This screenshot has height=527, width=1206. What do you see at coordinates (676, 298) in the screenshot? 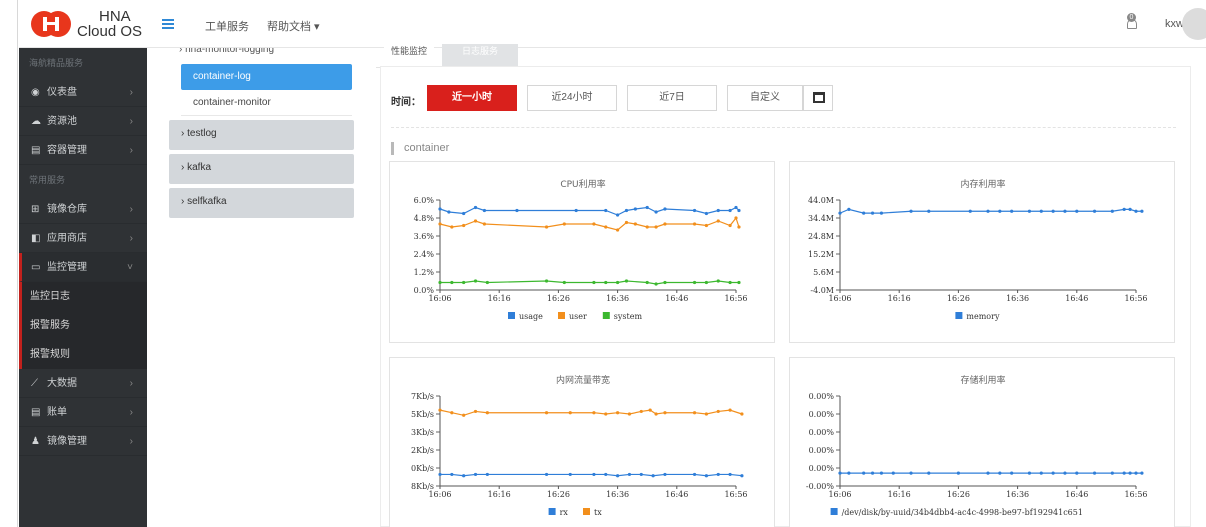
I see `x-tick-label: 16:46` at bounding box center [676, 298].